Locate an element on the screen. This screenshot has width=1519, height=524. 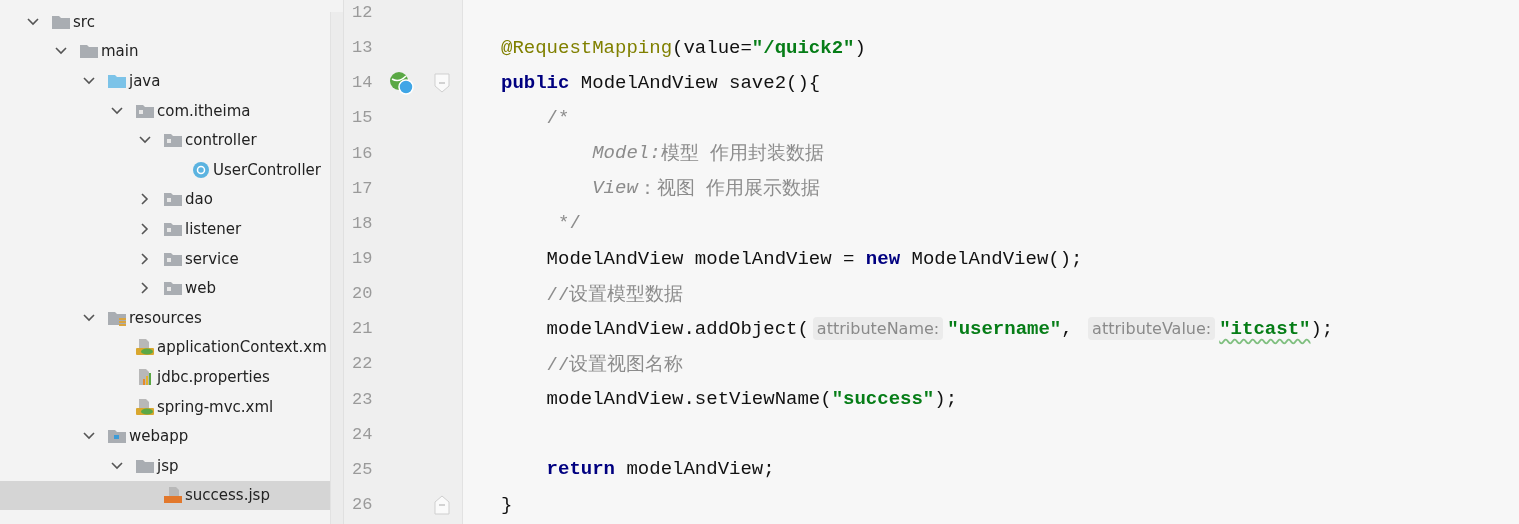
jsp-file-icon is located at coordinates (173, 495).